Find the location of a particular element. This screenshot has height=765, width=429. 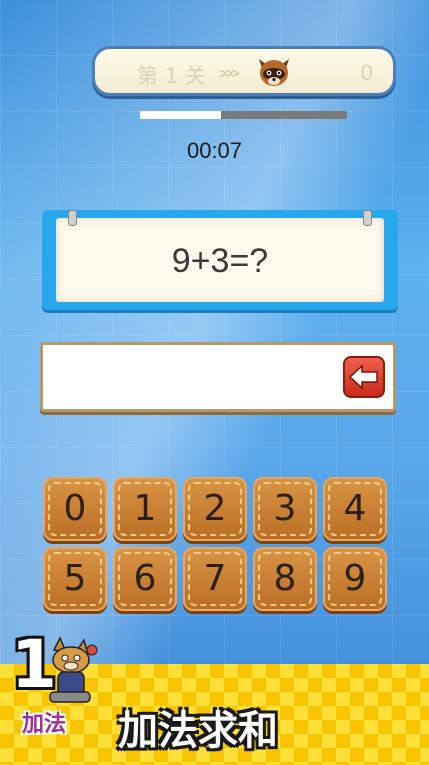

question-text: 9+3=? is located at coordinates (220, 261).